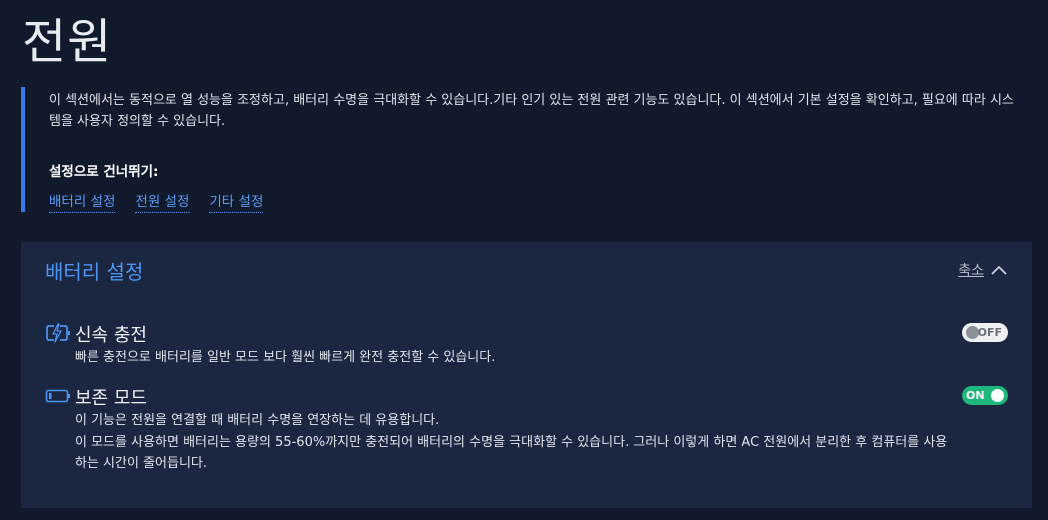  I want to click on skip-link-battery-settings: 배터리 설정, so click(82, 201).